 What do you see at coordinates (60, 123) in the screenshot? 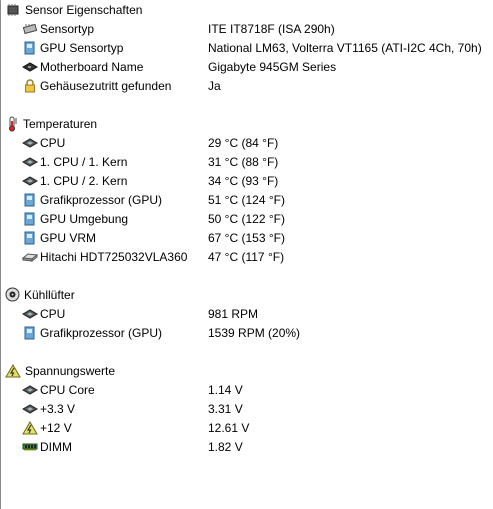
I see `section-title: Temperaturen` at bounding box center [60, 123].